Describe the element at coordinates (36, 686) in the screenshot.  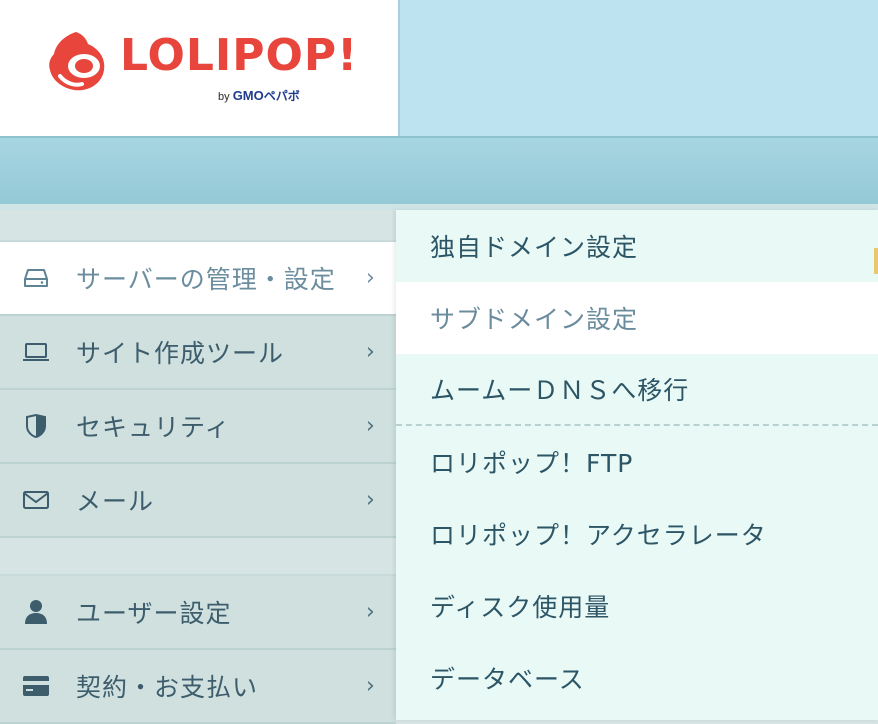
I see `credit-card-icon` at that location.